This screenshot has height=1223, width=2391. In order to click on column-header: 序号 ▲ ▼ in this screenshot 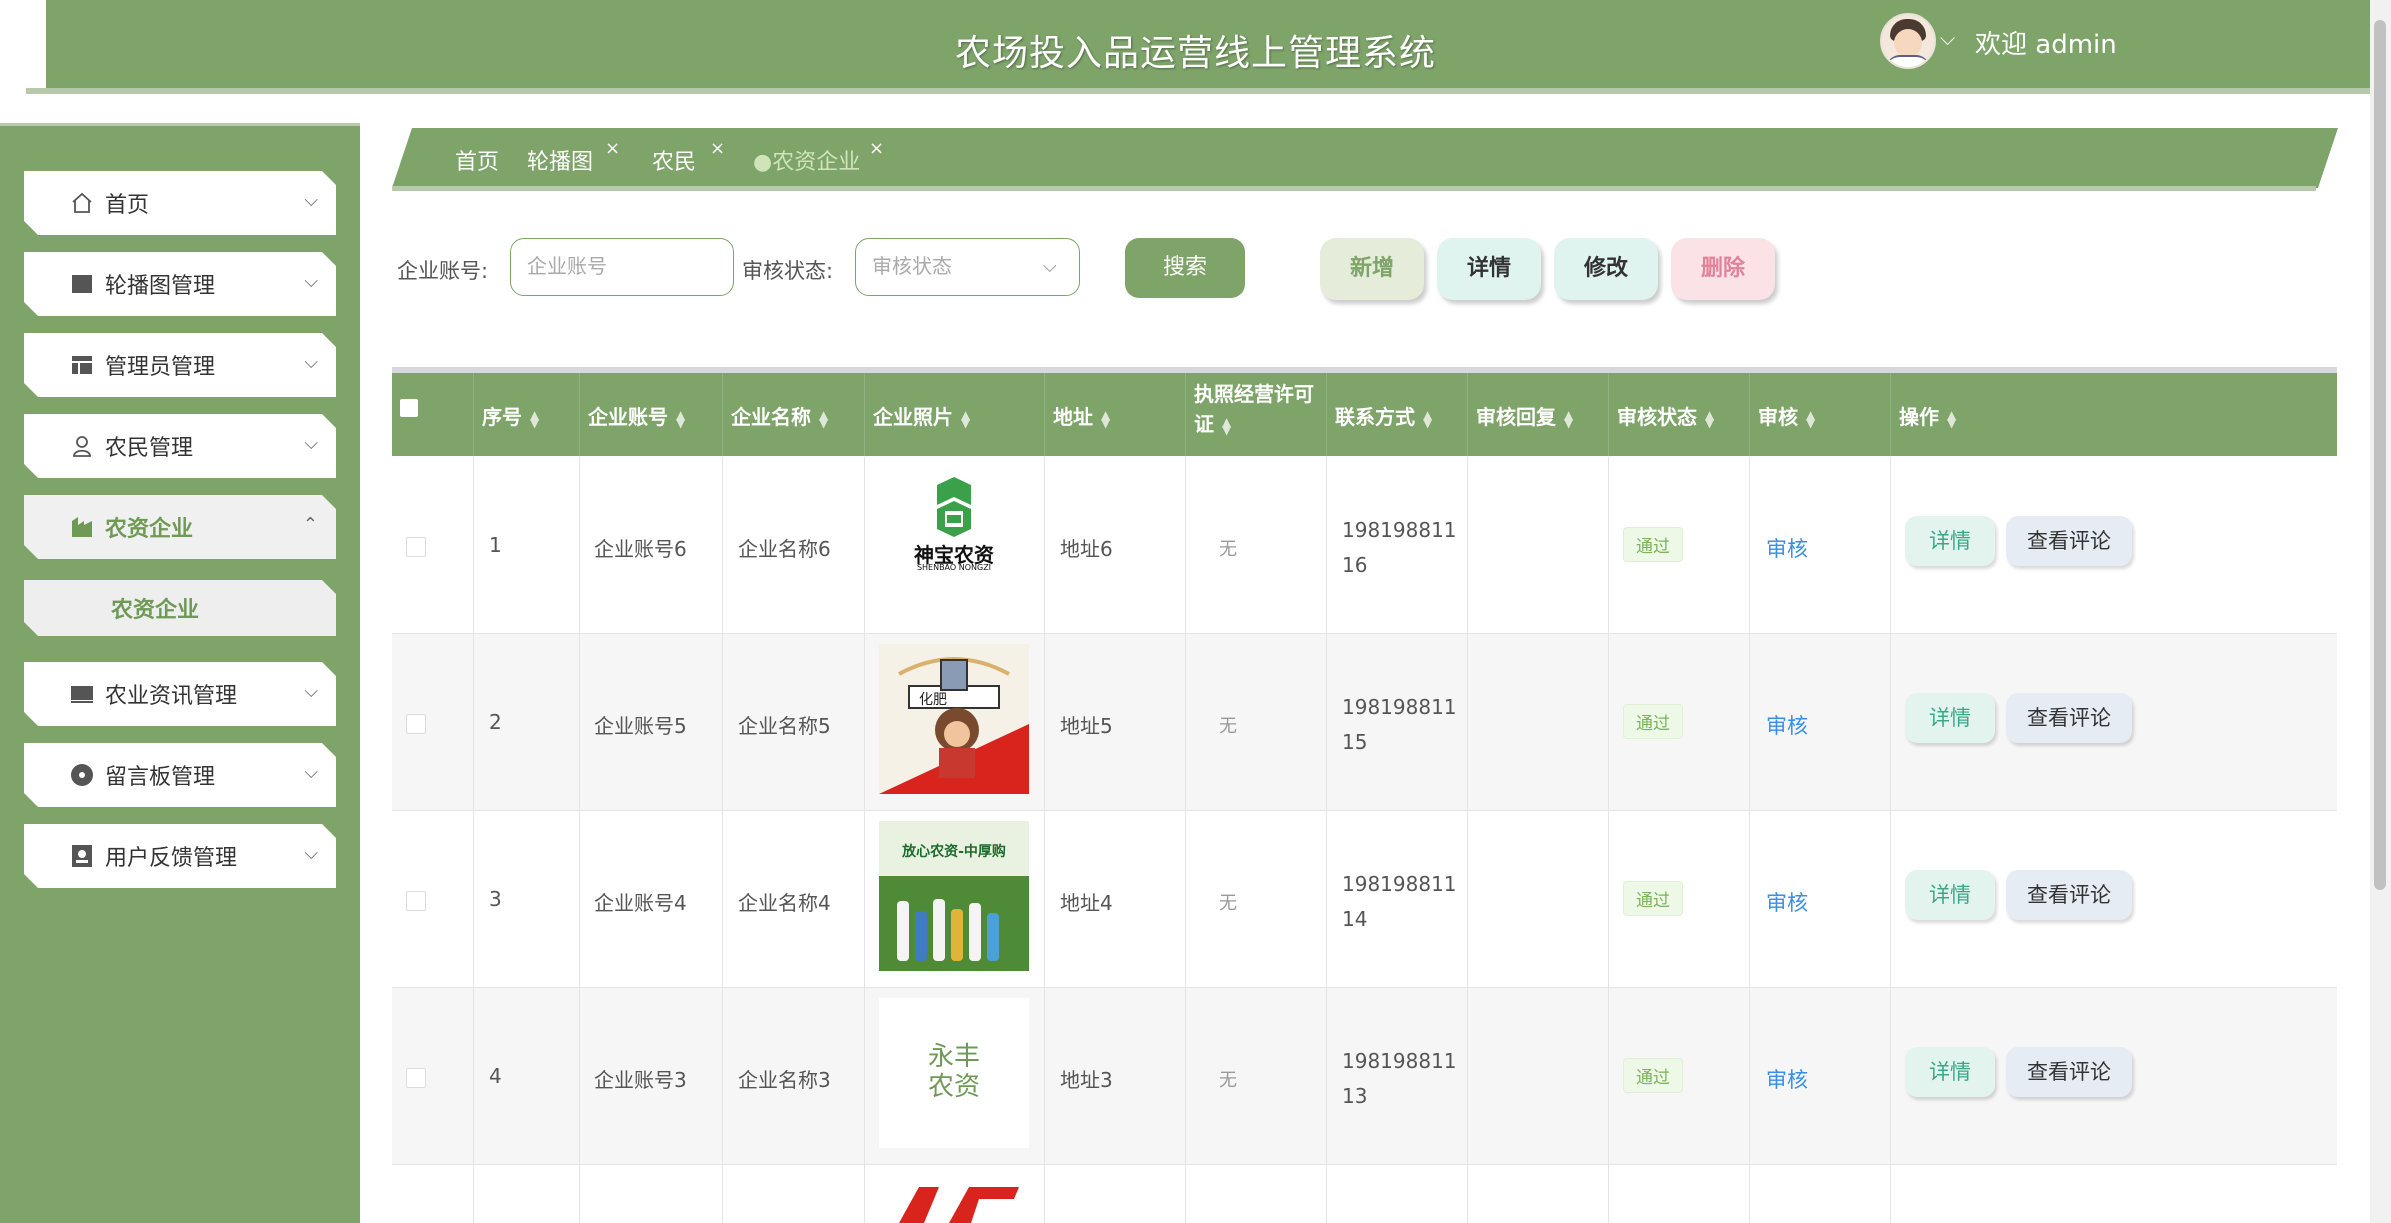, I will do `click(526, 414)`.